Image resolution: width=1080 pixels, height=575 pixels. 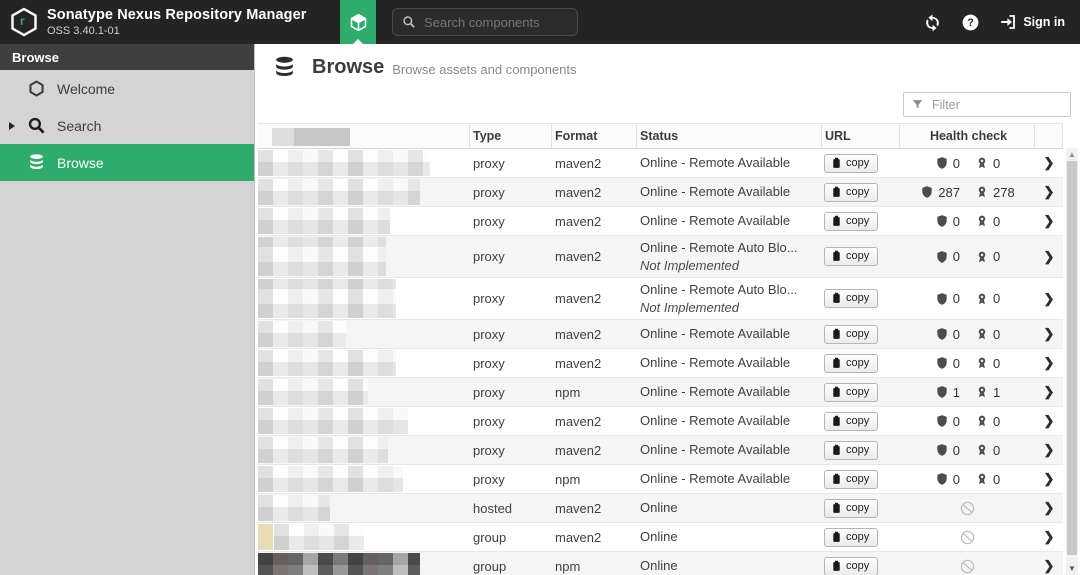 I want to click on column-header-type: Type, so click(x=511, y=136).